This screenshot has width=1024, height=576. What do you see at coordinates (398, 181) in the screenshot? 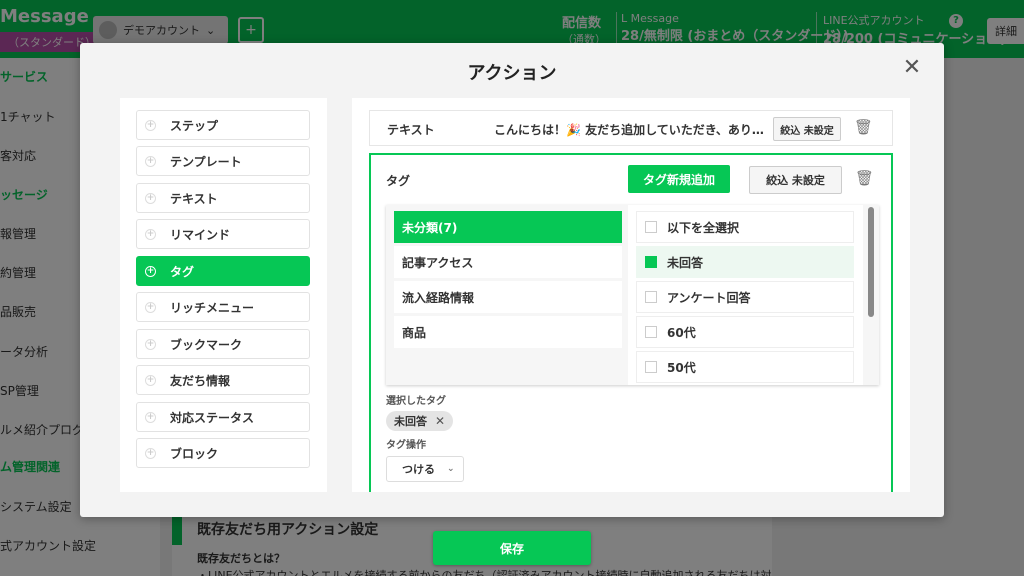
I see `tag-action-label: タグ` at bounding box center [398, 181].